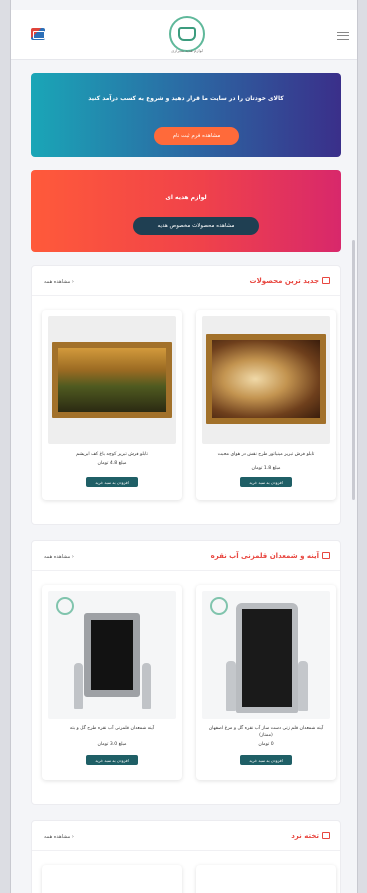 The image size is (367, 893). Describe the element at coordinates (310, 836) in the screenshot. I see `section-title: تخته نرد` at that location.